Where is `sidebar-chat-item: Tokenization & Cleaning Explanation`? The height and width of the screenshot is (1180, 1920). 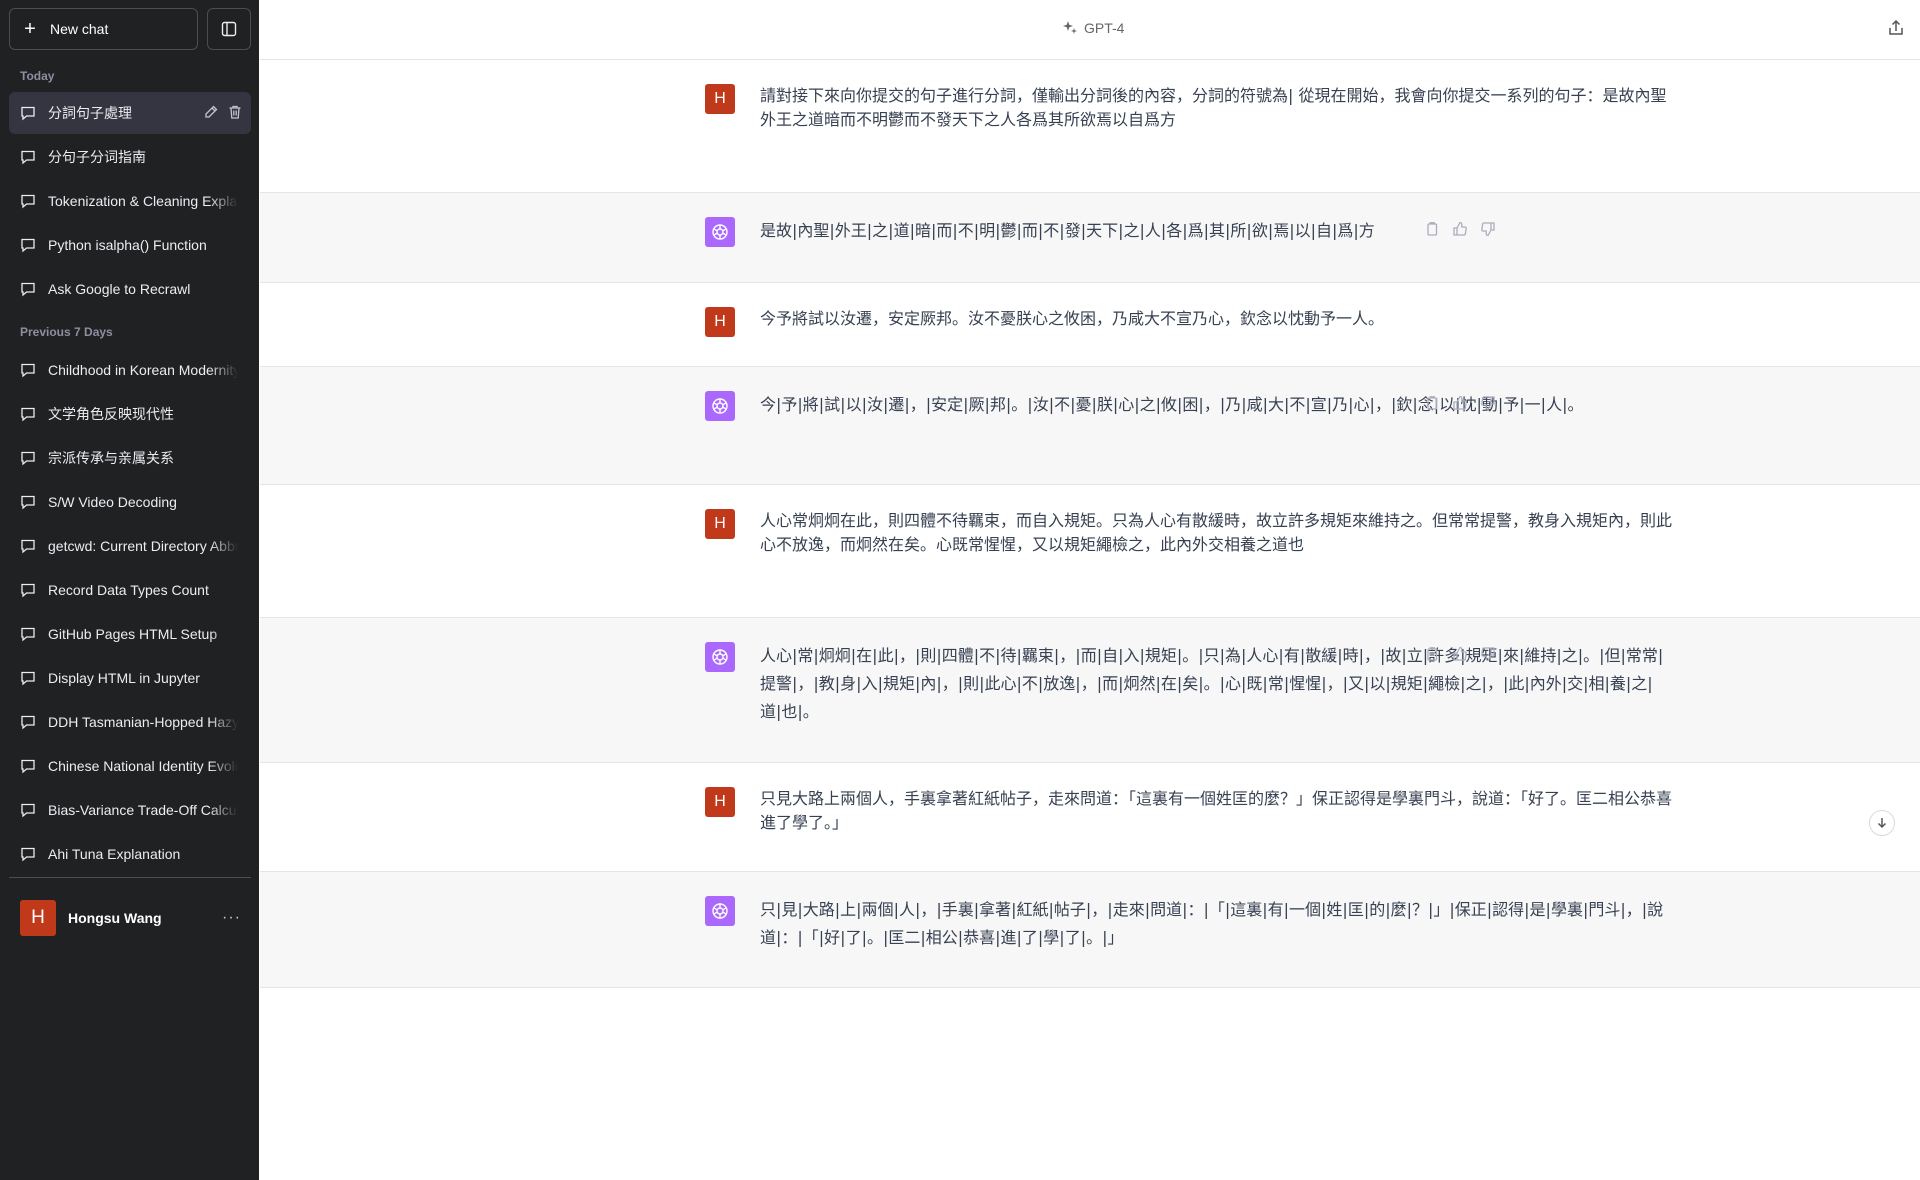
sidebar-chat-item: Tokenization & Cleaning Explanation is located at coordinates (130, 201).